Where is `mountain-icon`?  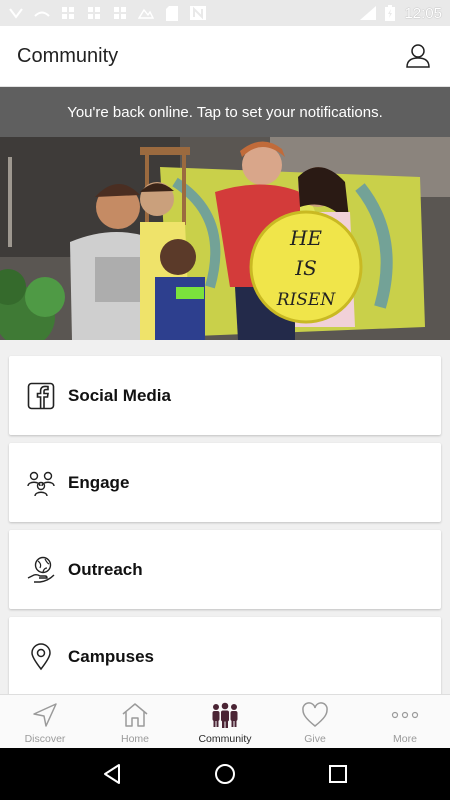
mountain-icon is located at coordinates (146, 13).